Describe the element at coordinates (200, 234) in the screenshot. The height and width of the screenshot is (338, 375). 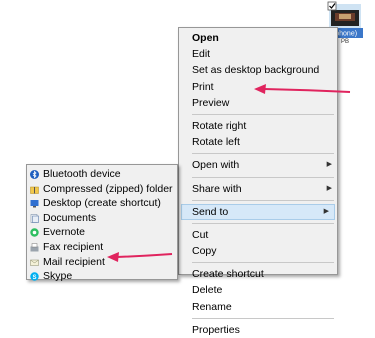
I see `menu-item-label: Cut` at that location.